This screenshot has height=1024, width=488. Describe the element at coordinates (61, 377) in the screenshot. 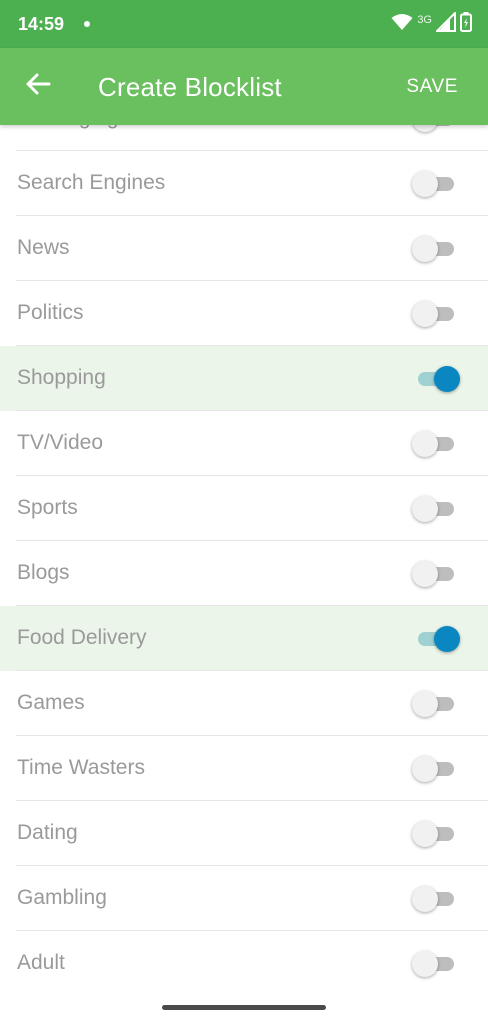

I see `list-item-label: Shopping` at that location.